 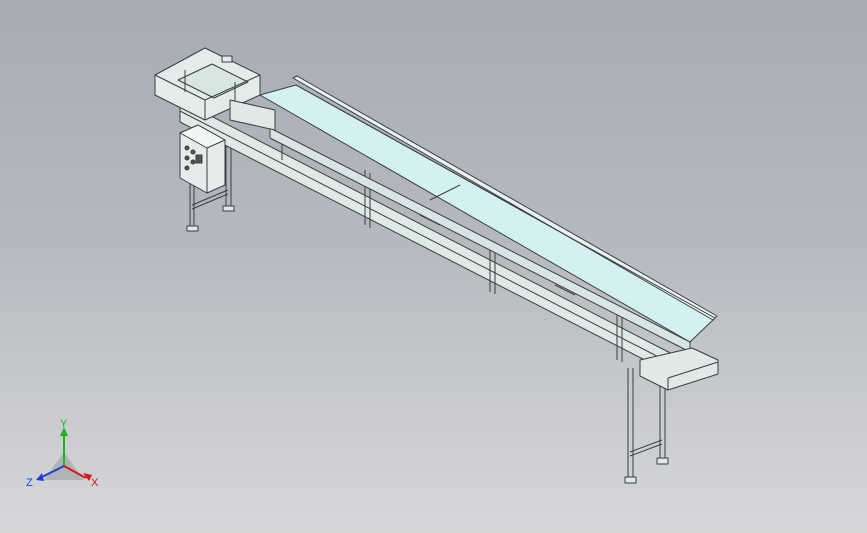 I want to click on z-axis-label: Z, so click(x=29, y=483).